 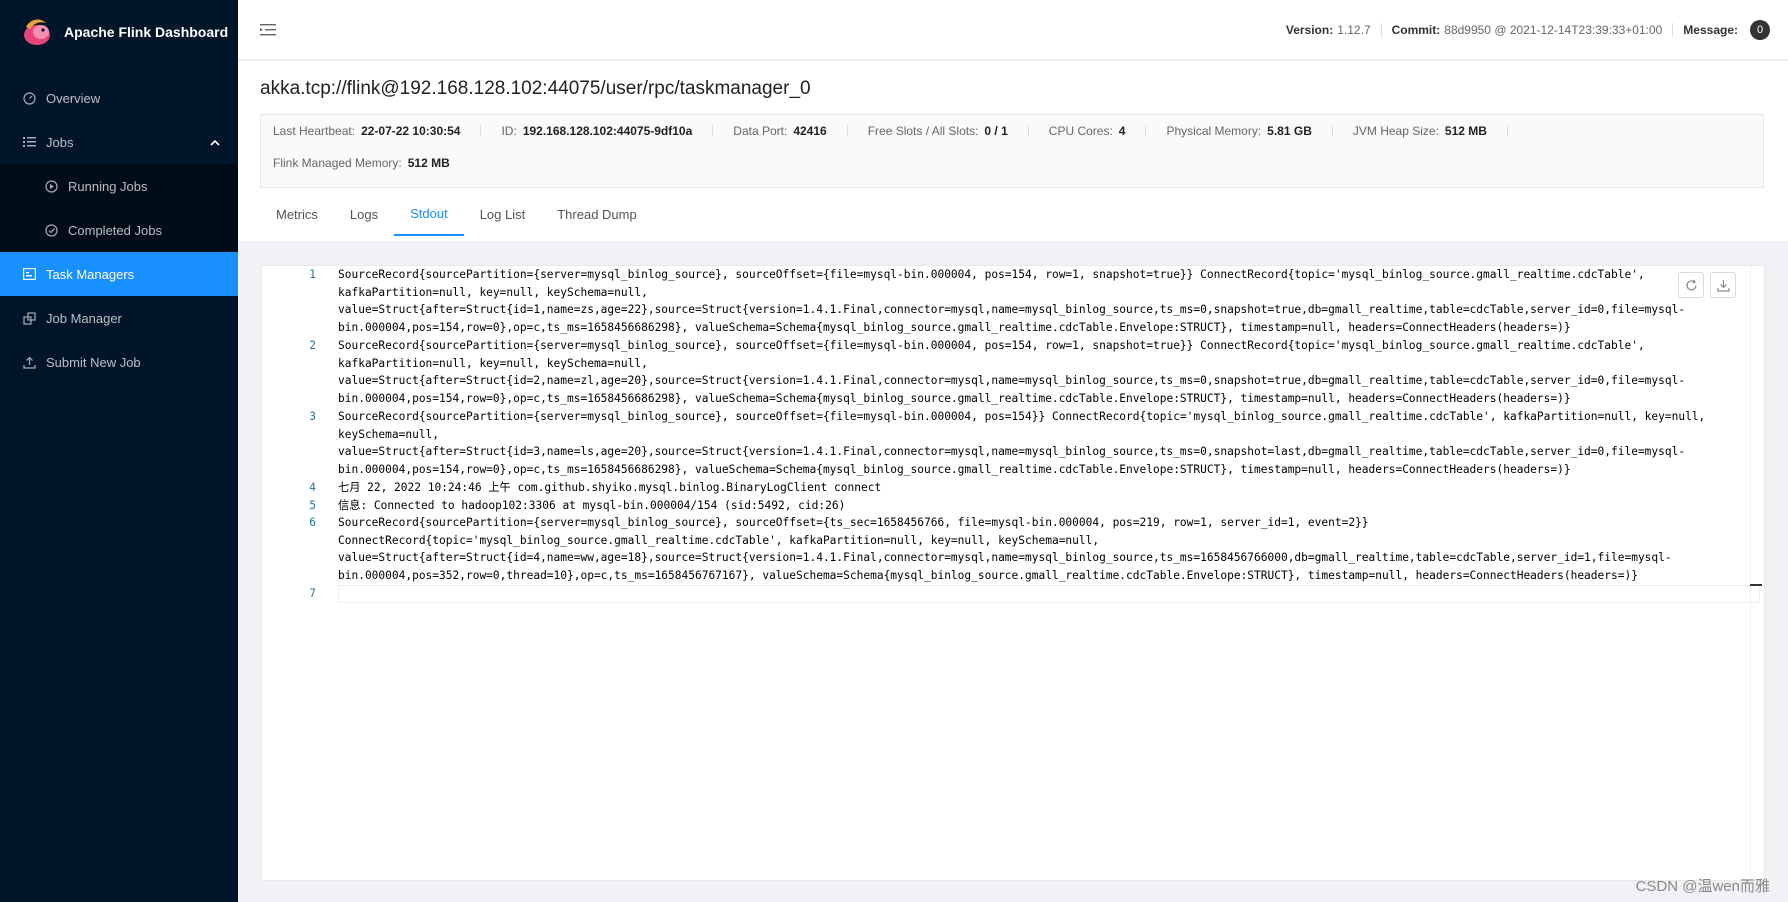 What do you see at coordinates (1289, 131) in the screenshot?
I see `desc-value: 5.81 GB` at bounding box center [1289, 131].